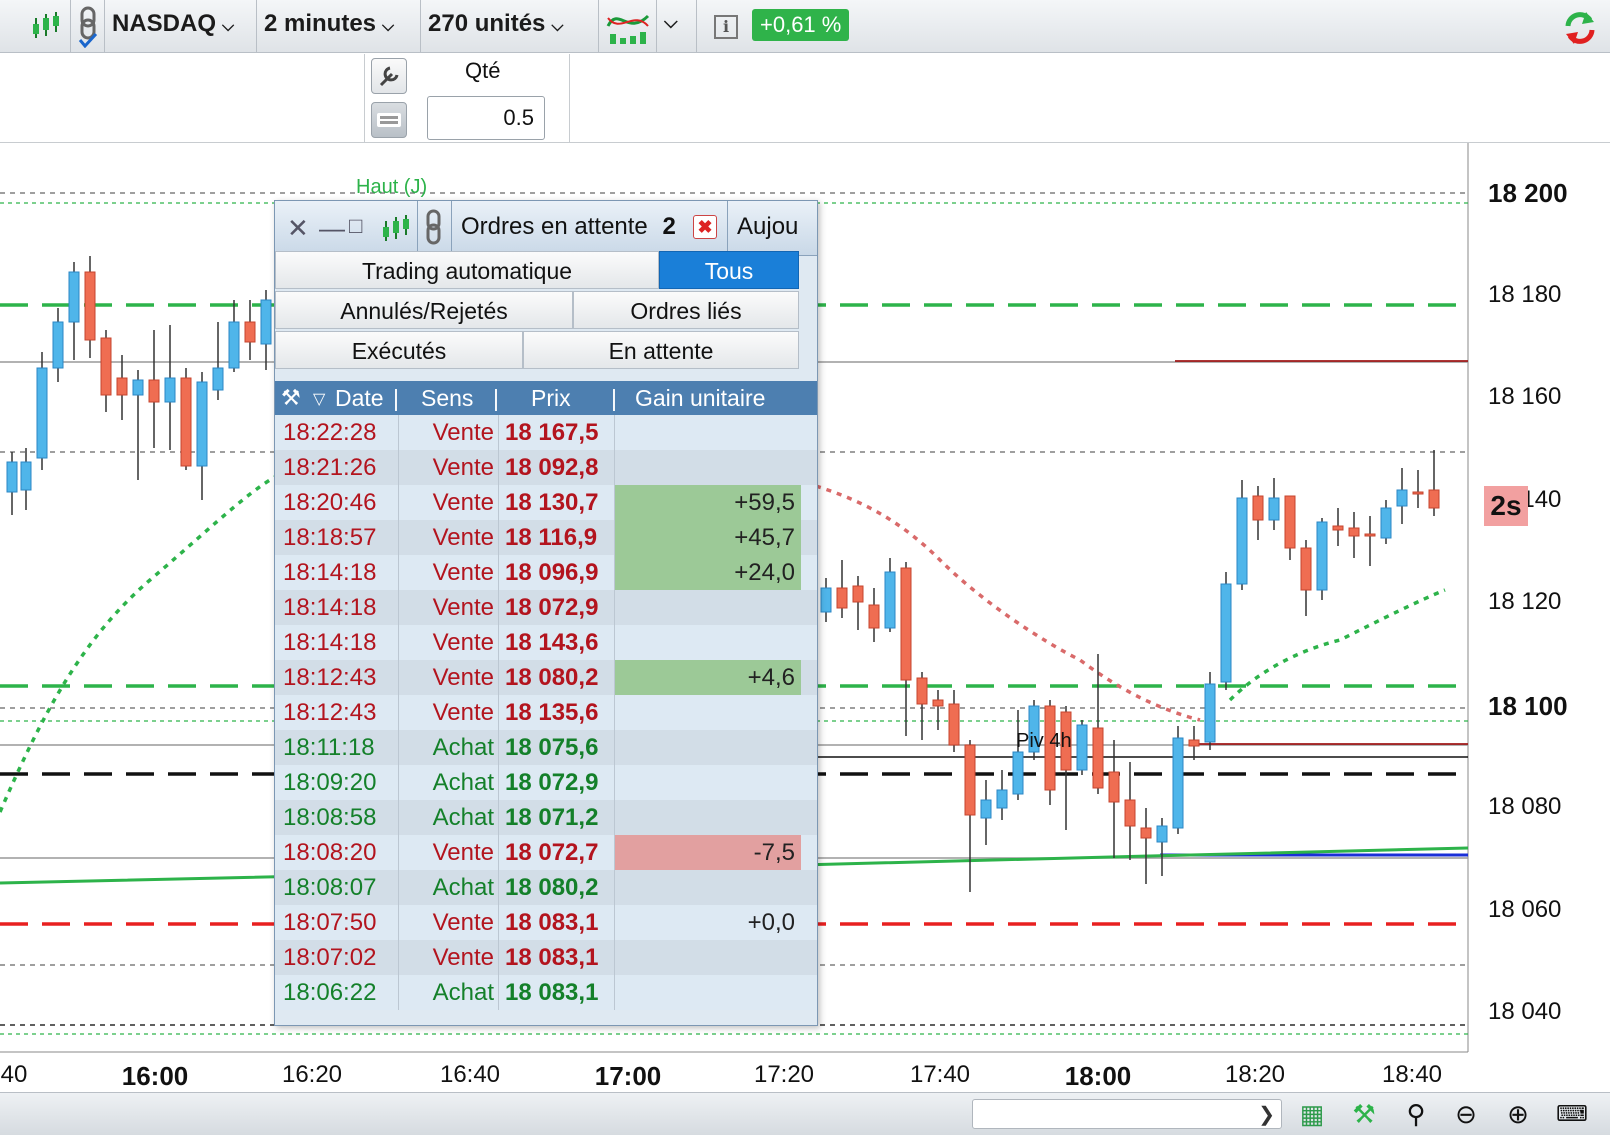 This screenshot has width=1610, height=1135. What do you see at coordinates (546, 677) in the screenshot?
I see `order-row: 18:12:43 Vente 18 080,2 +4,6` at bounding box center [546, 677].